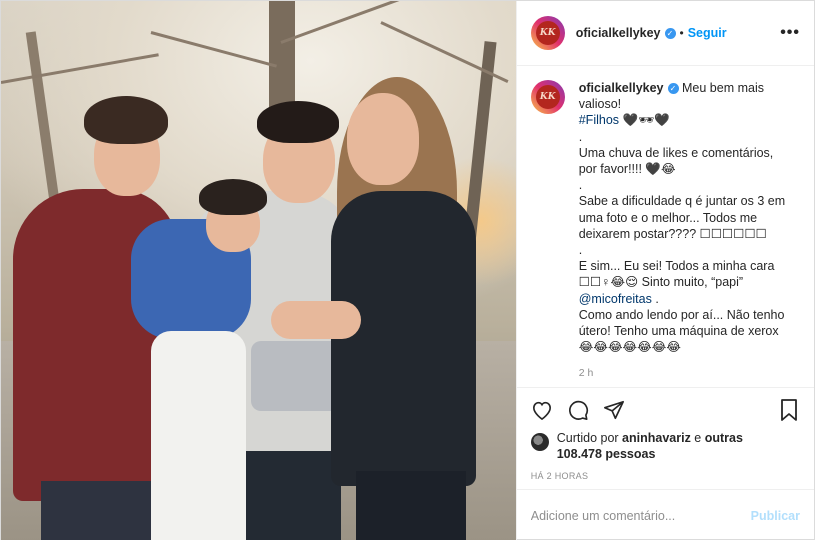 This screenshot has width=815, height=540. I want to click on share-icon, so click(614, 410).